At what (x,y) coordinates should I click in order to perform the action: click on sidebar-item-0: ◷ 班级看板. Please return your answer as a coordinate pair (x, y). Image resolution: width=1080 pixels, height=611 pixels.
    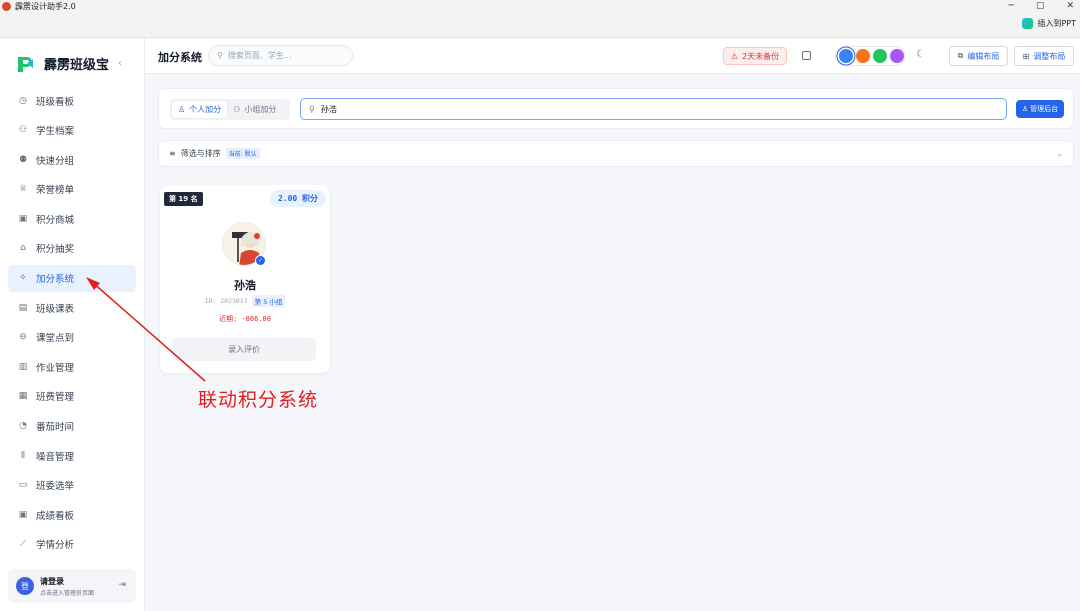
    Looking at the image, I should click on (72, 100).